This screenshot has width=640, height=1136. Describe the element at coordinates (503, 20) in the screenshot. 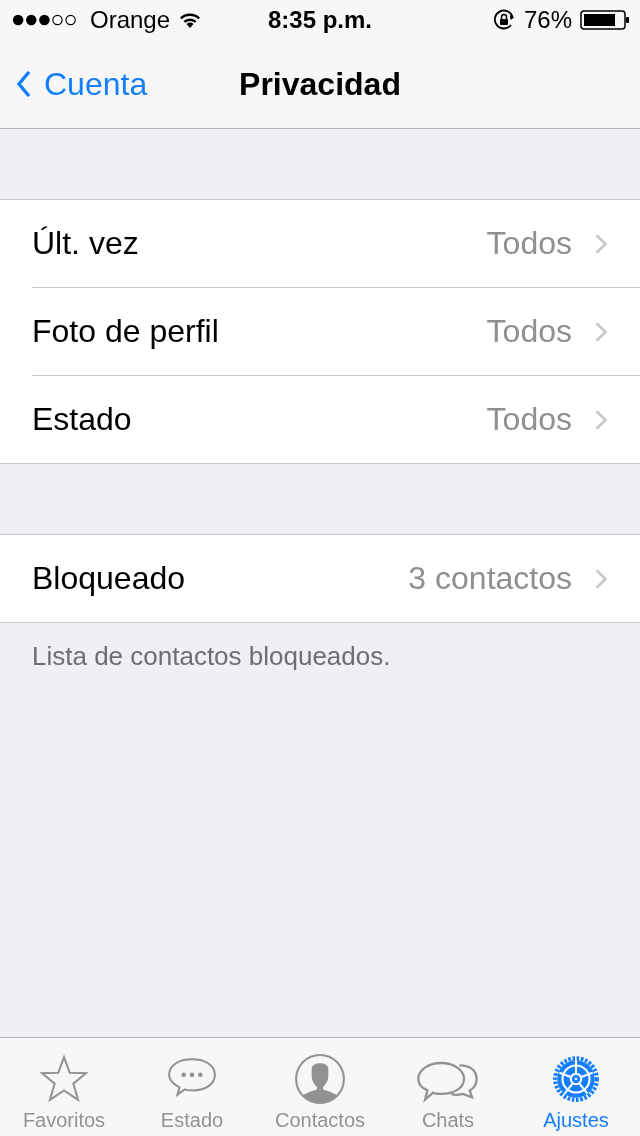

I see `rotation-lock-icon` at that location.